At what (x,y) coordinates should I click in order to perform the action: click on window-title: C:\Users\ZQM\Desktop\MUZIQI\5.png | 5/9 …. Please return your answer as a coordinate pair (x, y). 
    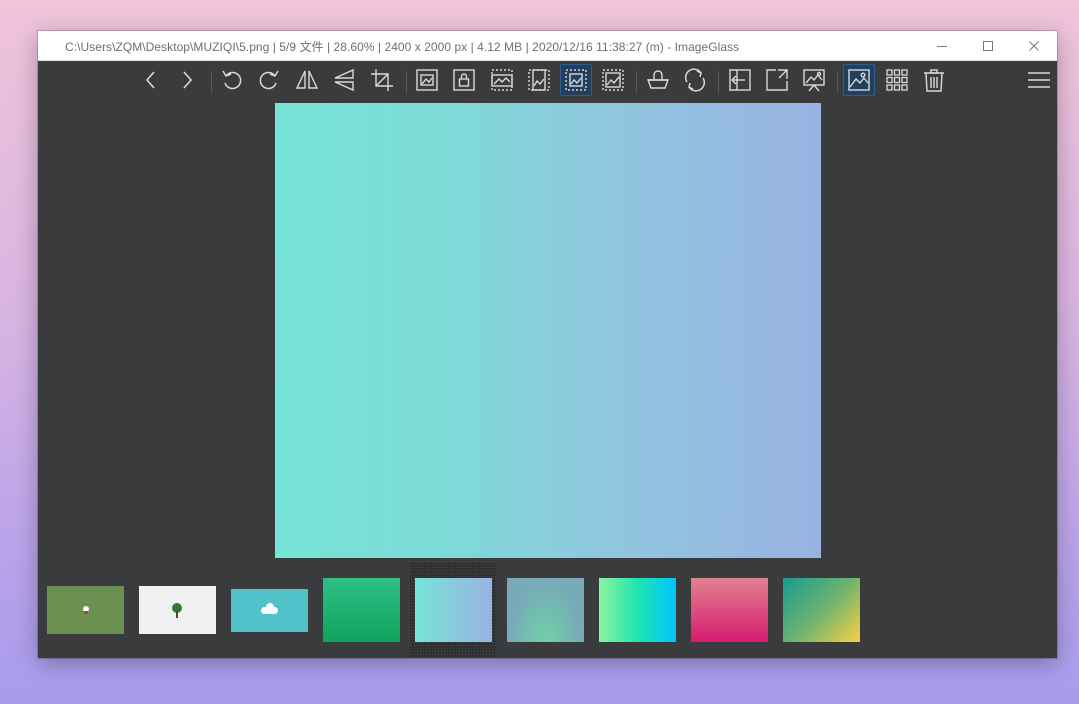
    Looking at the image, I should click on (402, 47).